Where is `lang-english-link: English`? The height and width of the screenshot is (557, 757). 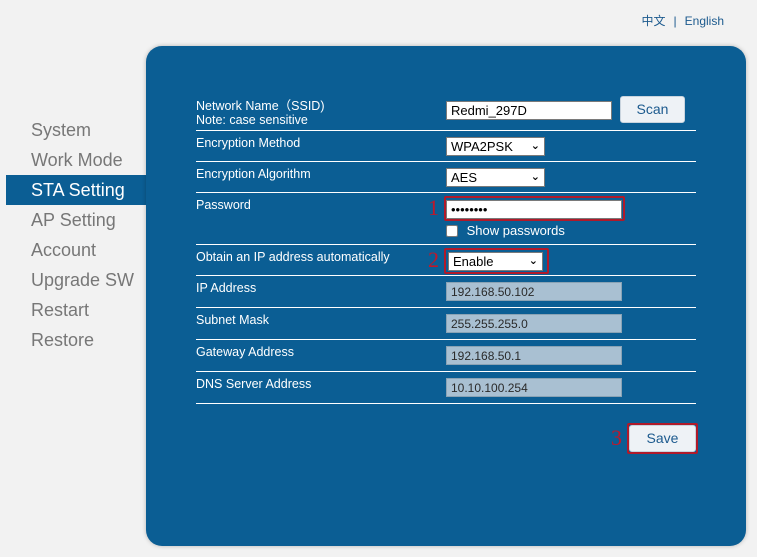 lang-english-link: English is located at coordinates (704, 21).